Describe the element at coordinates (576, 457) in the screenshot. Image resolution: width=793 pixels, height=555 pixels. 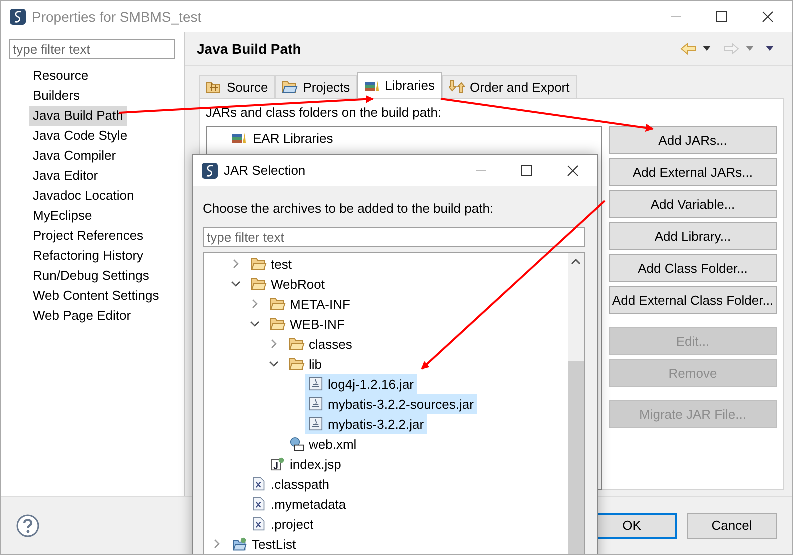
I see `scrollbar-thumb` at that location.